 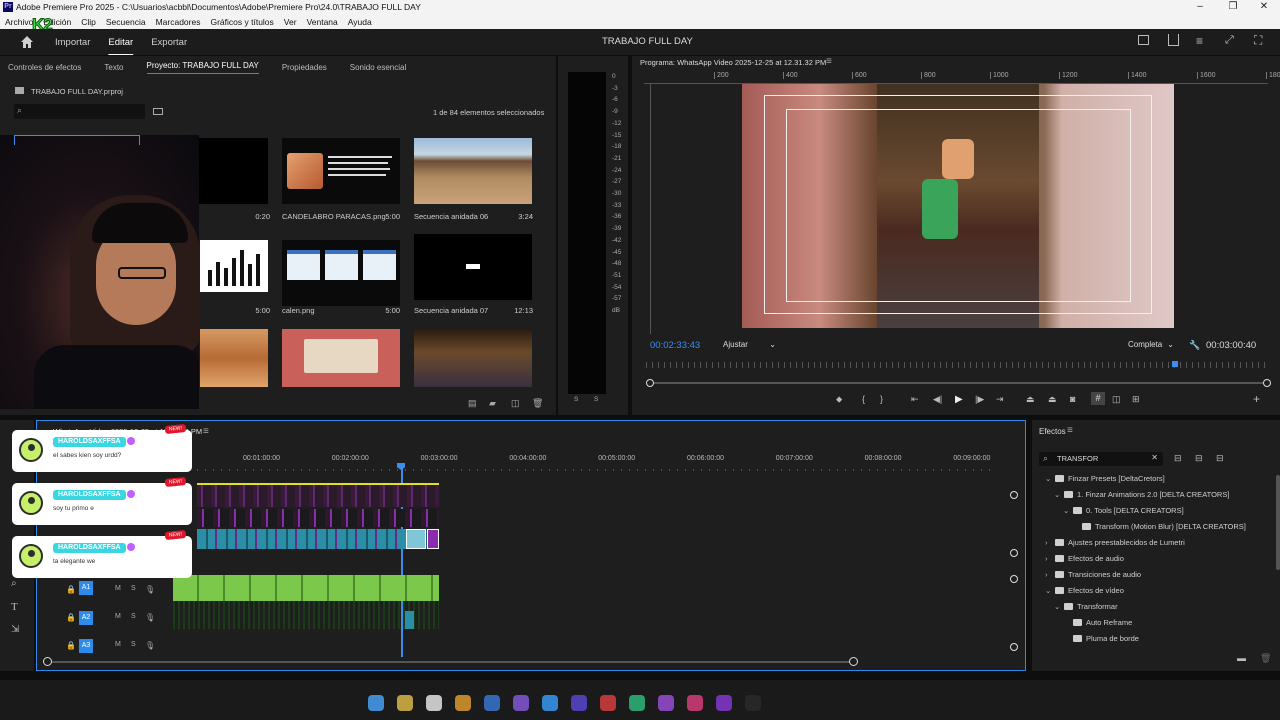 What do you see at coordinates (1229, 40) in the screenshot?
I see `fit-icon: ⤢` at bounding box center [1229, 40].